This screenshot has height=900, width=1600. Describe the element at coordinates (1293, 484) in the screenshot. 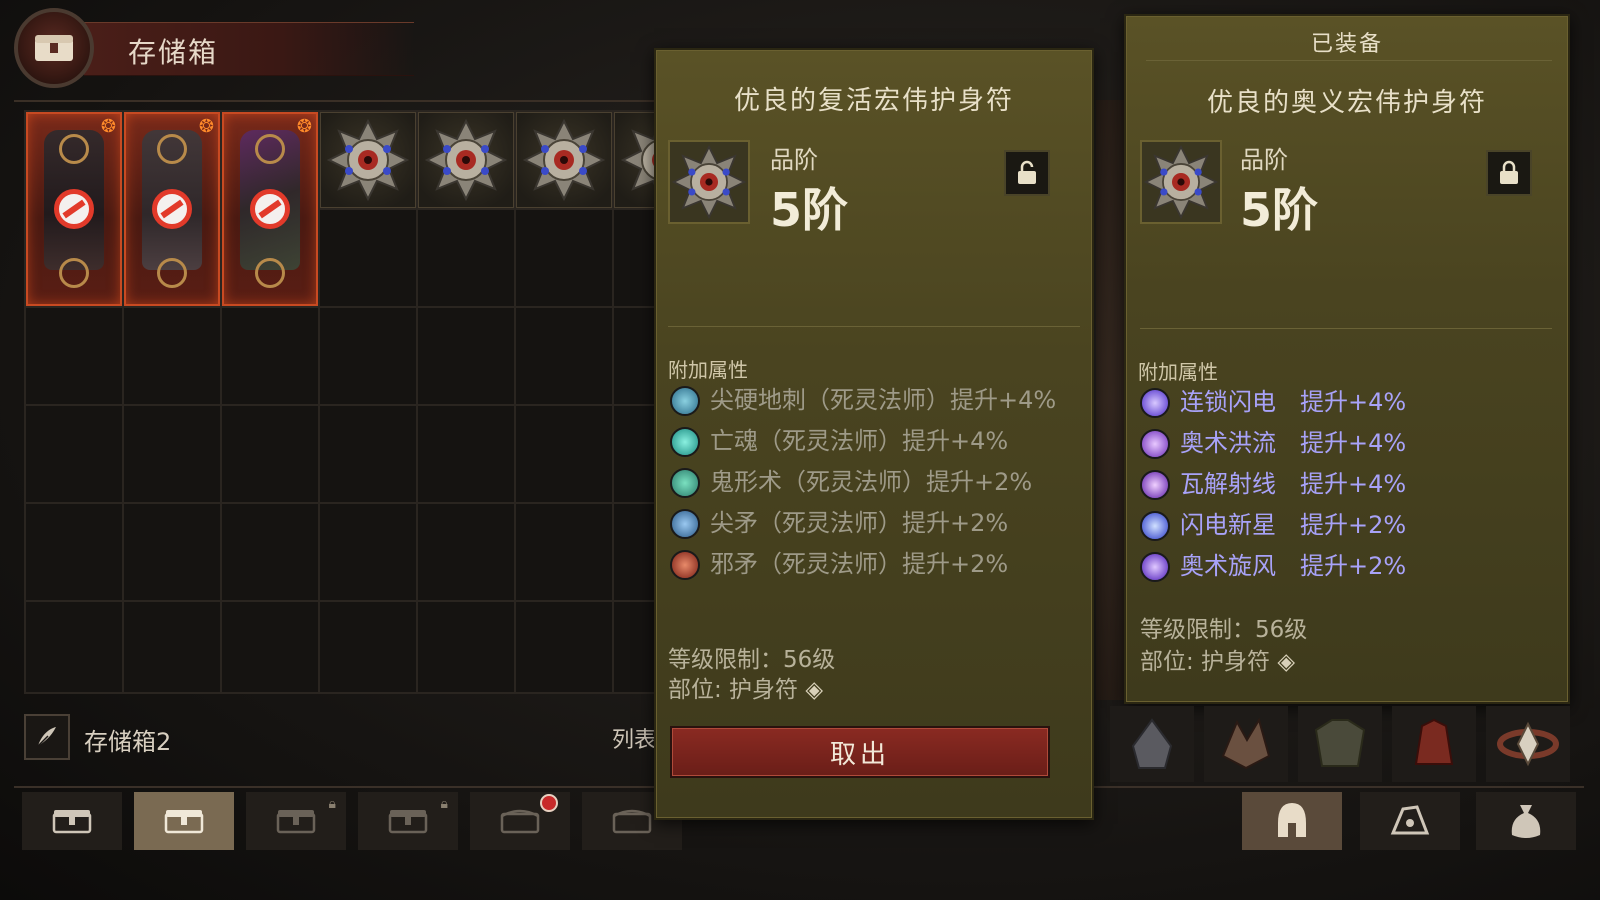

I see `affix-text: 瓦解射线 提升+4%` at that location.